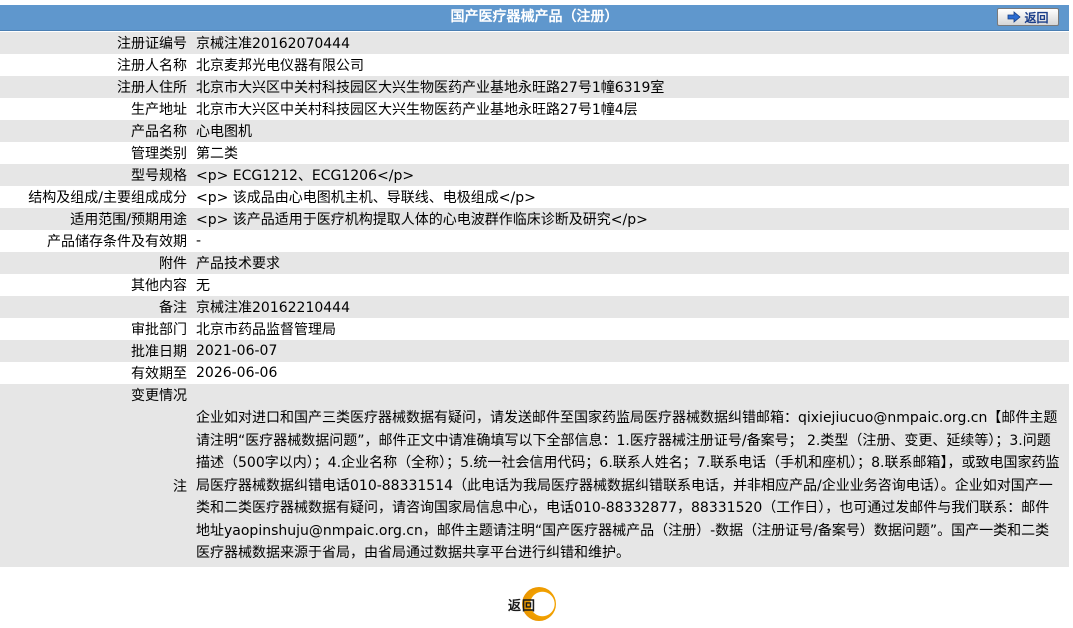 This screenshot has width=1073, height=628. Describe the element at coordinates (630, 373) in the screenshot. I see `field-value: 2026-06-06` at that location.